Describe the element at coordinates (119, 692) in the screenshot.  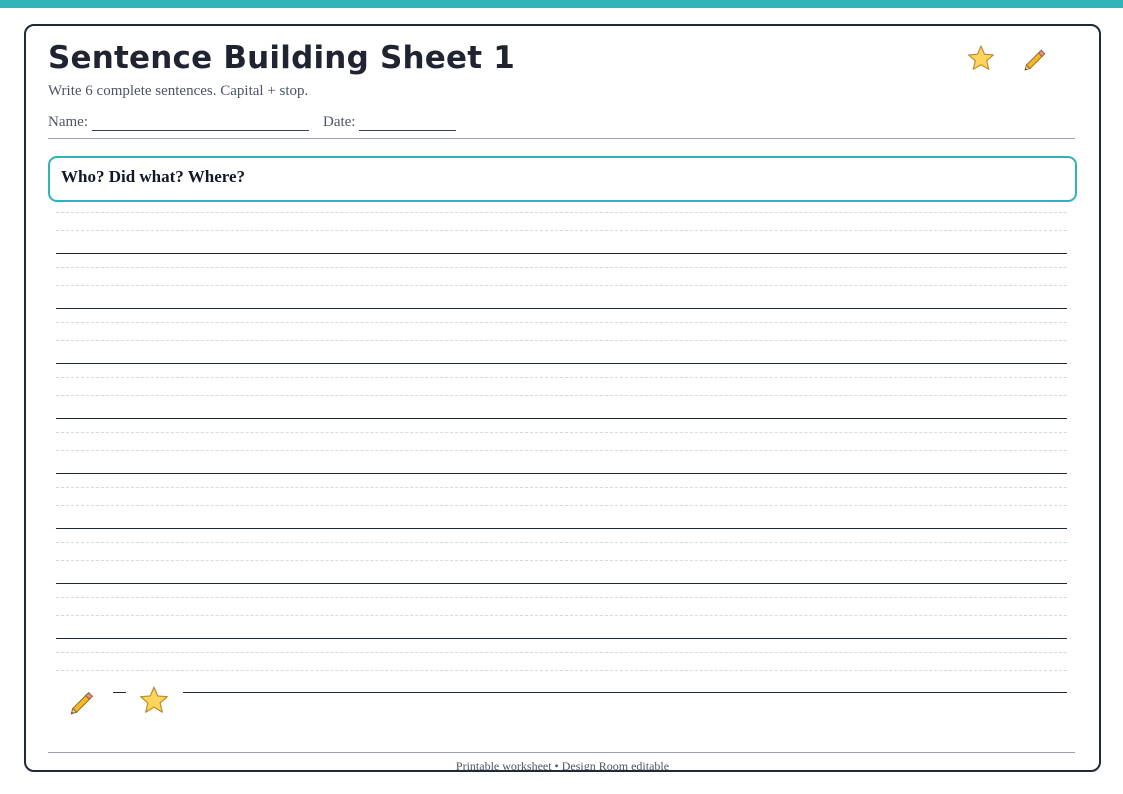
I see `footer-short-dash` at that location.